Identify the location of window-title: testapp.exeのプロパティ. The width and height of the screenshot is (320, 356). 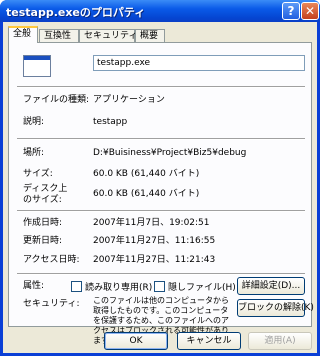
(76, 12).